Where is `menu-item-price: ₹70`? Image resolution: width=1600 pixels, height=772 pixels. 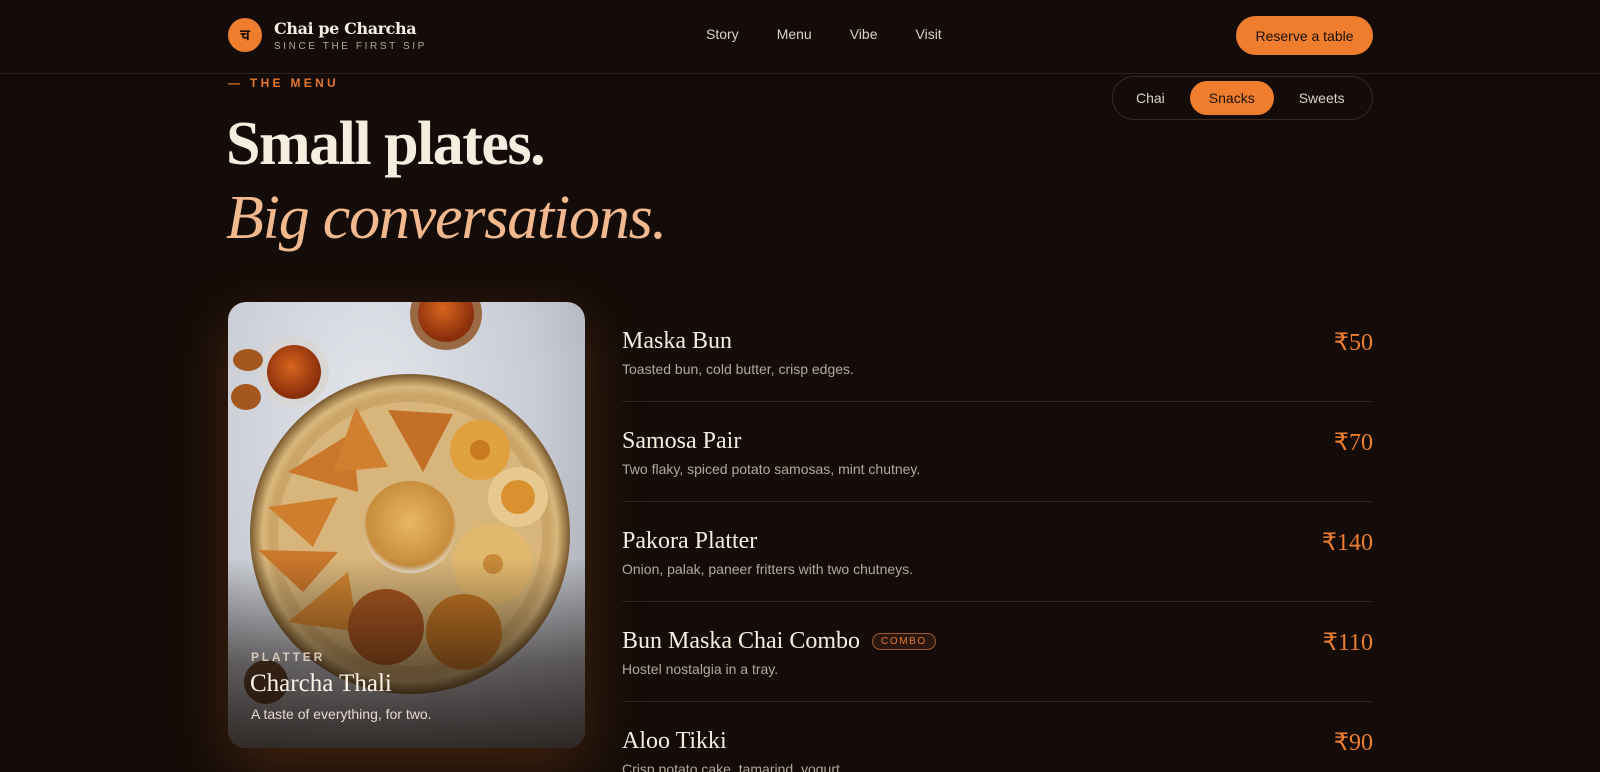 menu-item-price: ₹70 is located at coordinates (1353, 443).